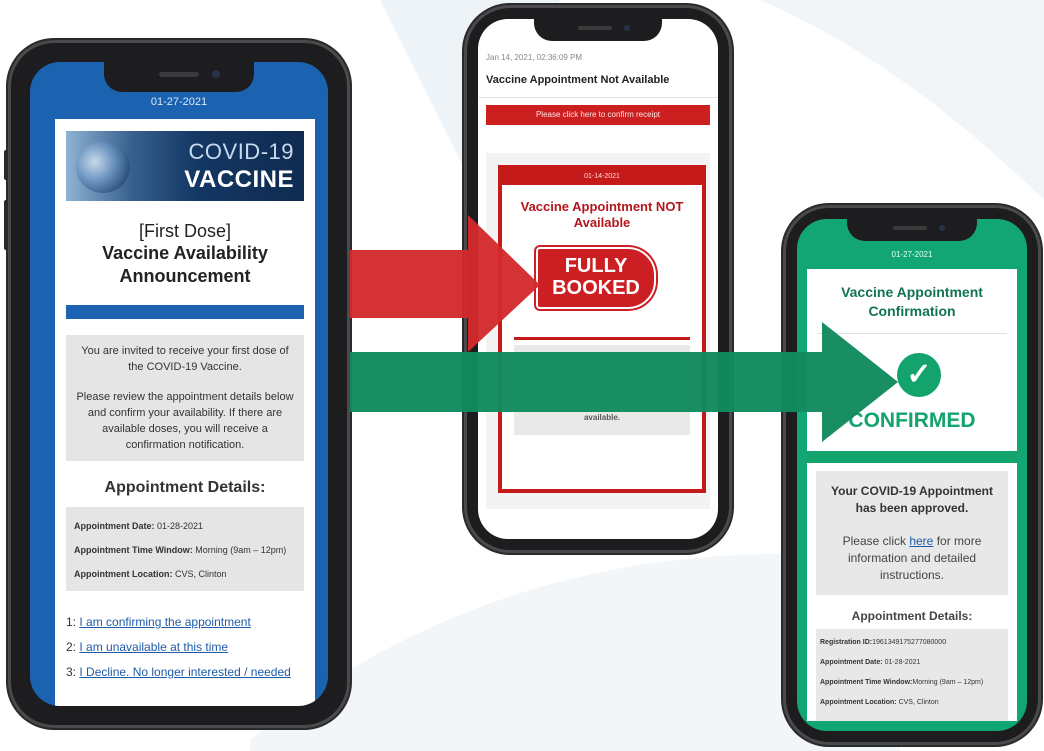  Describe the element at coordinates (919, 375) in the screenshot. I see `check-circle-icon: ✓` at that location.